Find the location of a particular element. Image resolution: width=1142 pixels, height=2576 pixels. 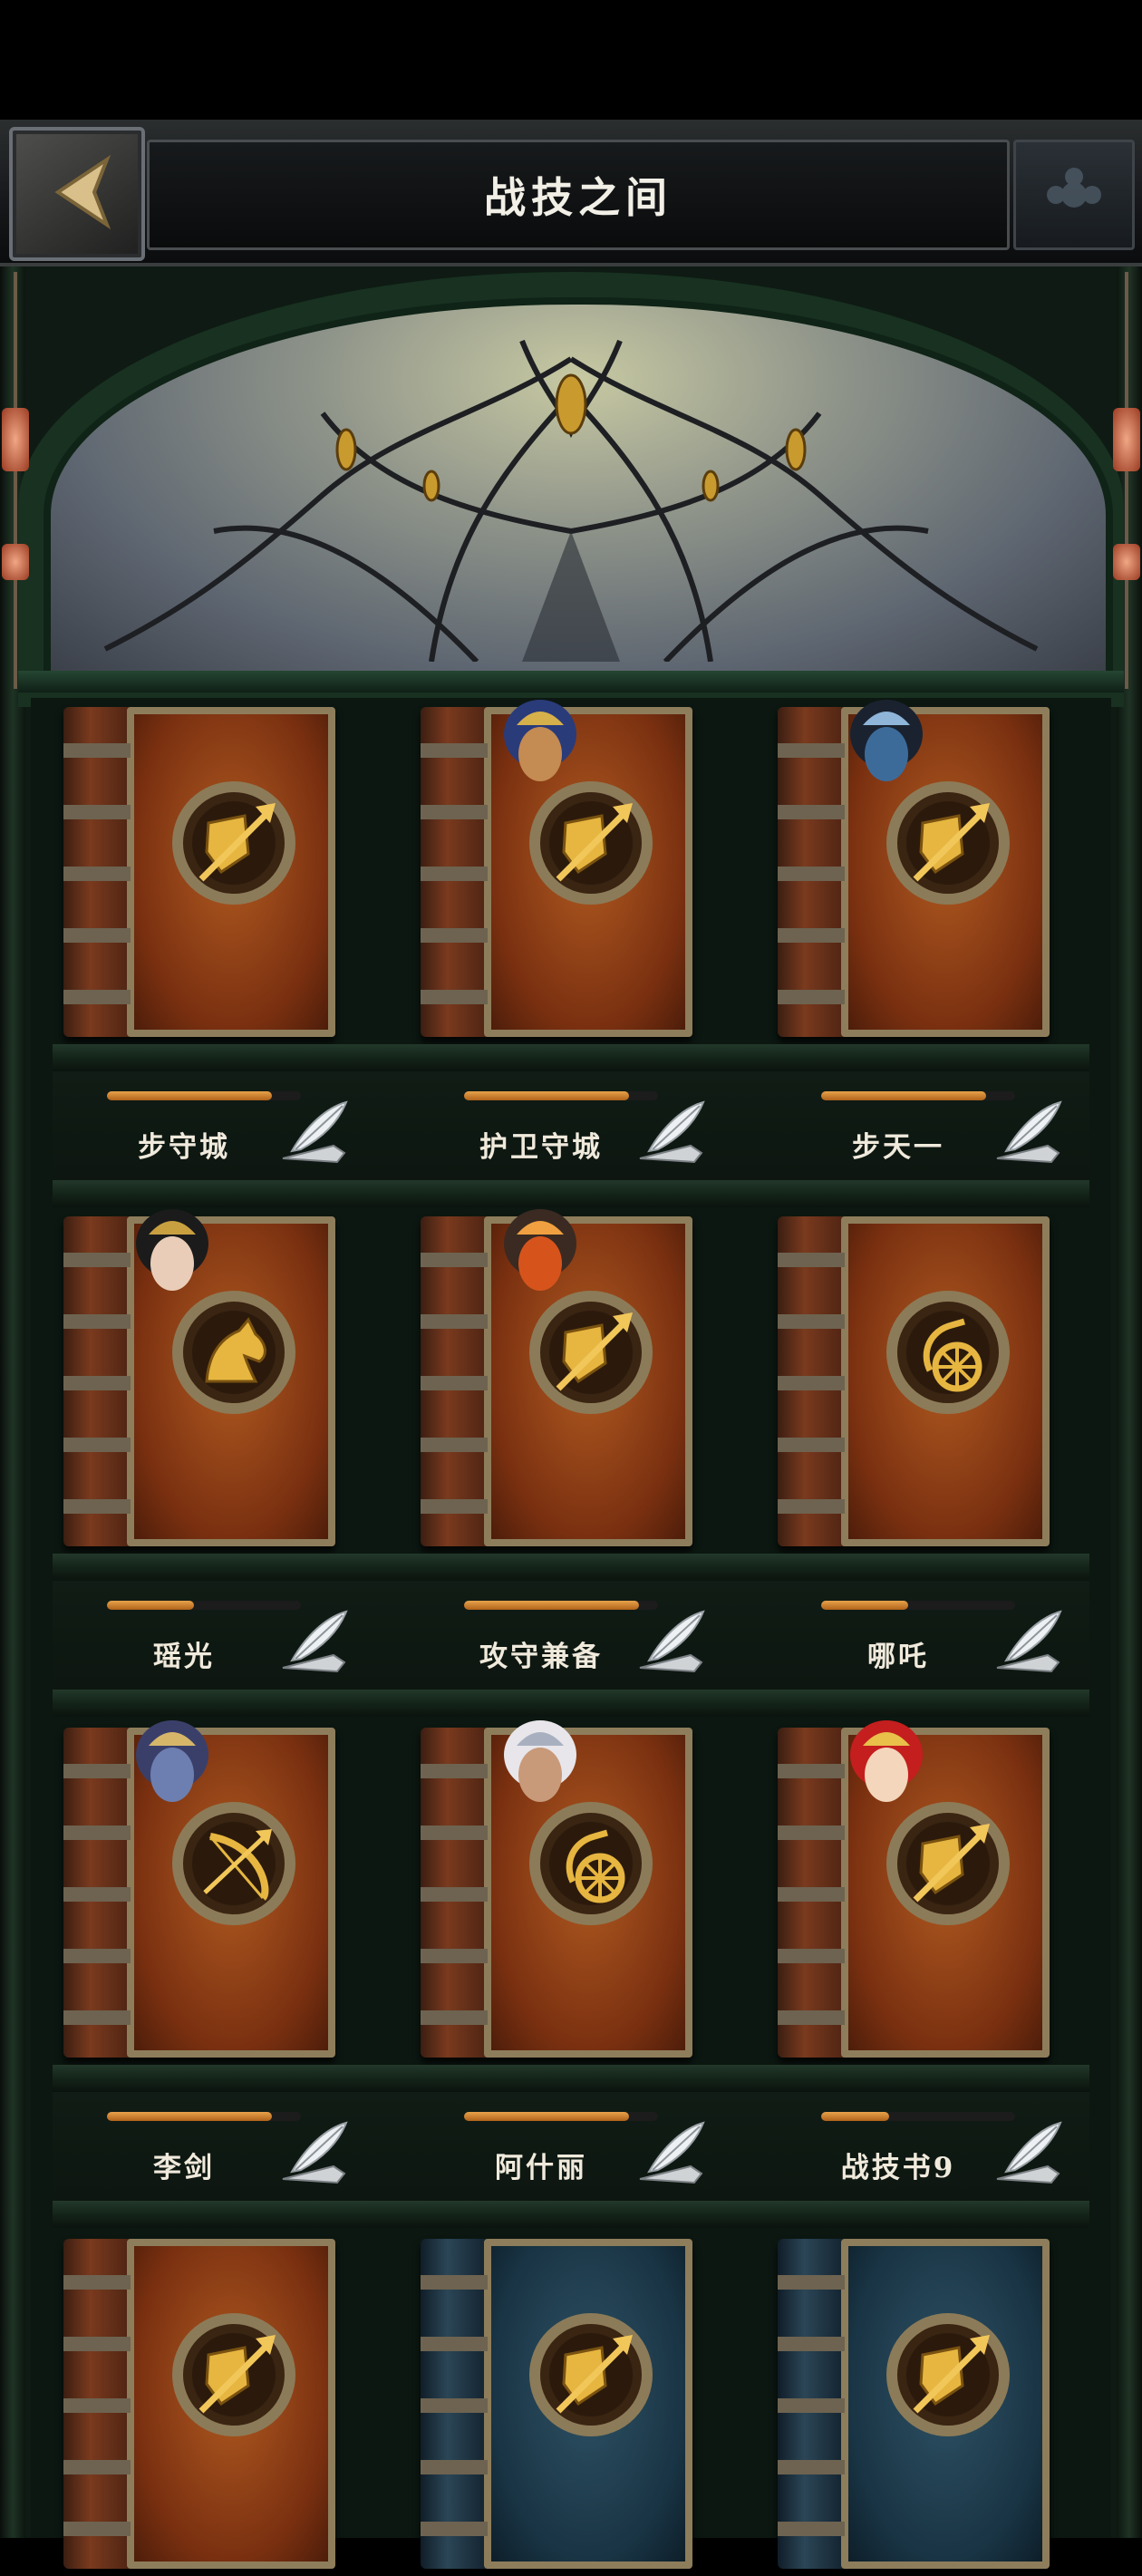

book-label: 步天一 is located at coordinates (914, 1125).